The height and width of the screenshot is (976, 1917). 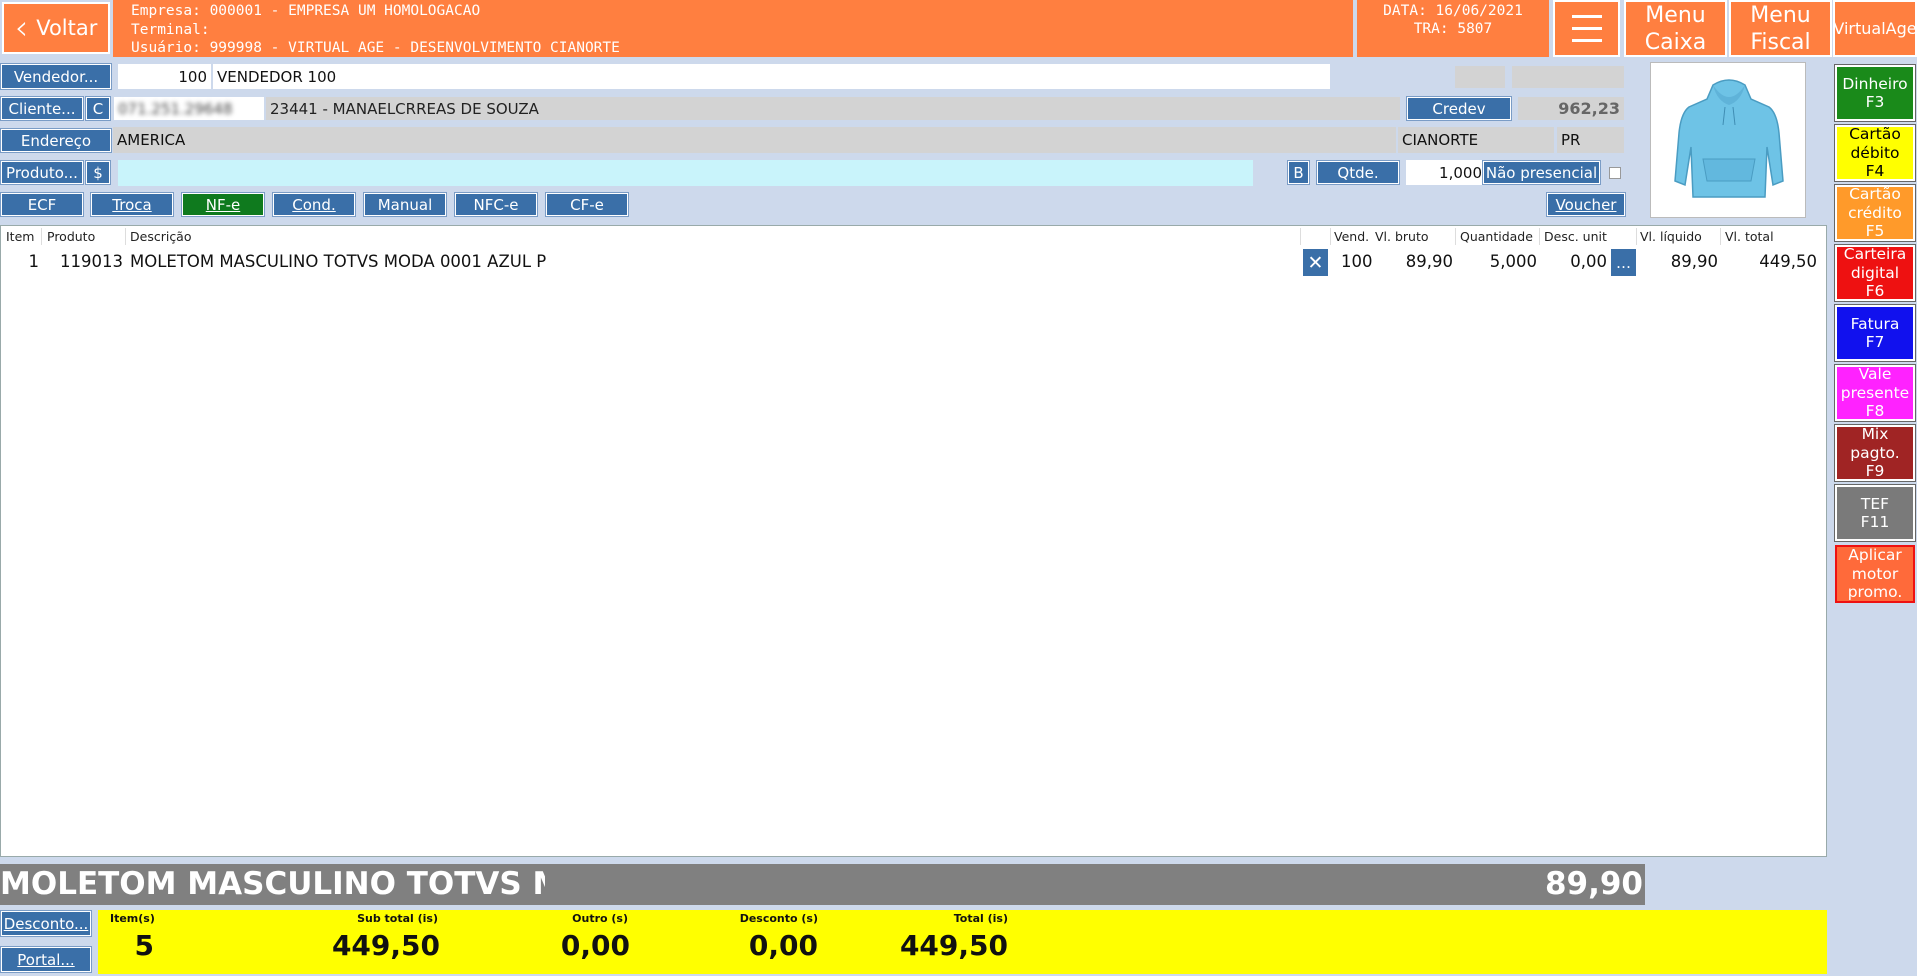 What do you see at coordinates (21, 28) in the screenshot?
I see `chevron-left-icon: ‹` at bounding box center [21, 28].